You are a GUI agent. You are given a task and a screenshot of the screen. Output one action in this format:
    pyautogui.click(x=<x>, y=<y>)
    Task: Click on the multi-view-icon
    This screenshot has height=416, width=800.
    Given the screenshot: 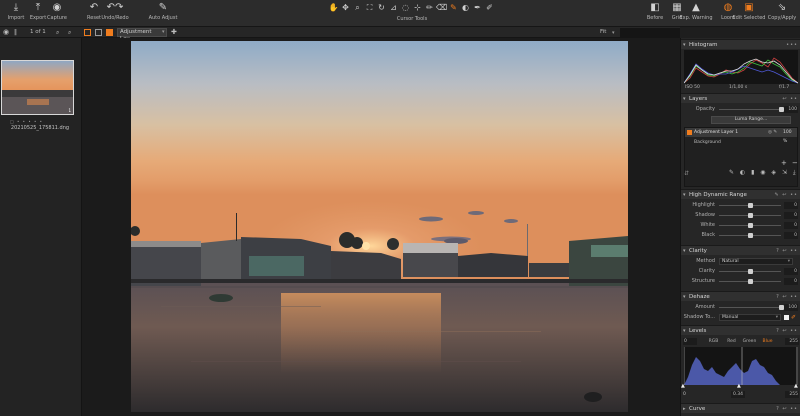 What is the action you would take?
    pyautogui.click(x=98, y=32)
    